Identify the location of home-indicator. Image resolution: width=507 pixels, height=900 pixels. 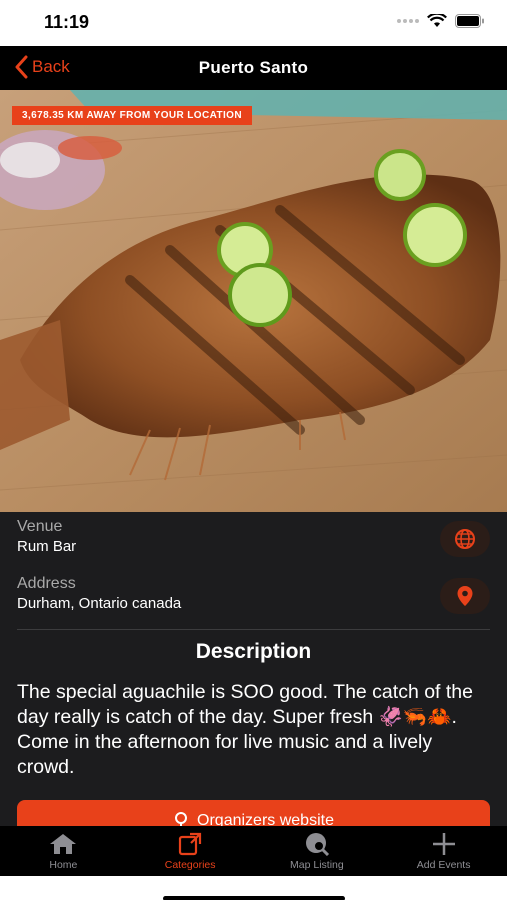
(254, 898).